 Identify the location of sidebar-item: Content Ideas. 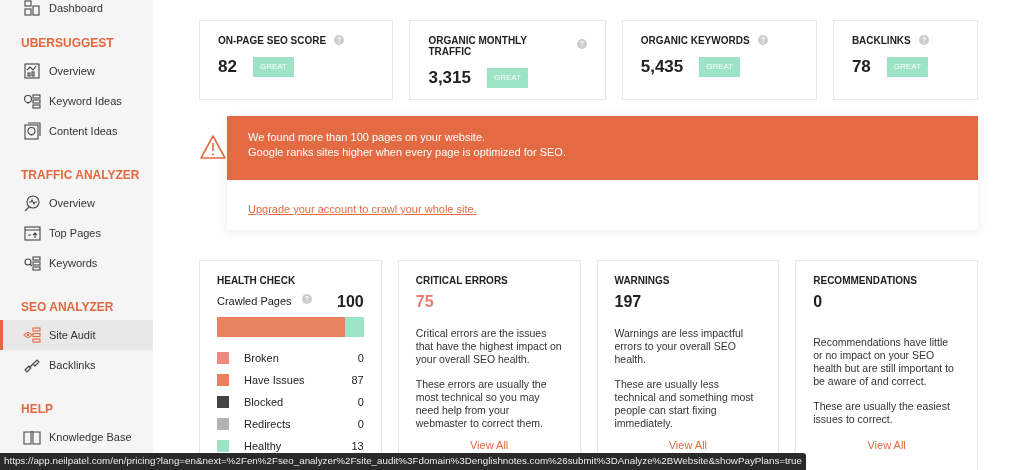
(76, 131).